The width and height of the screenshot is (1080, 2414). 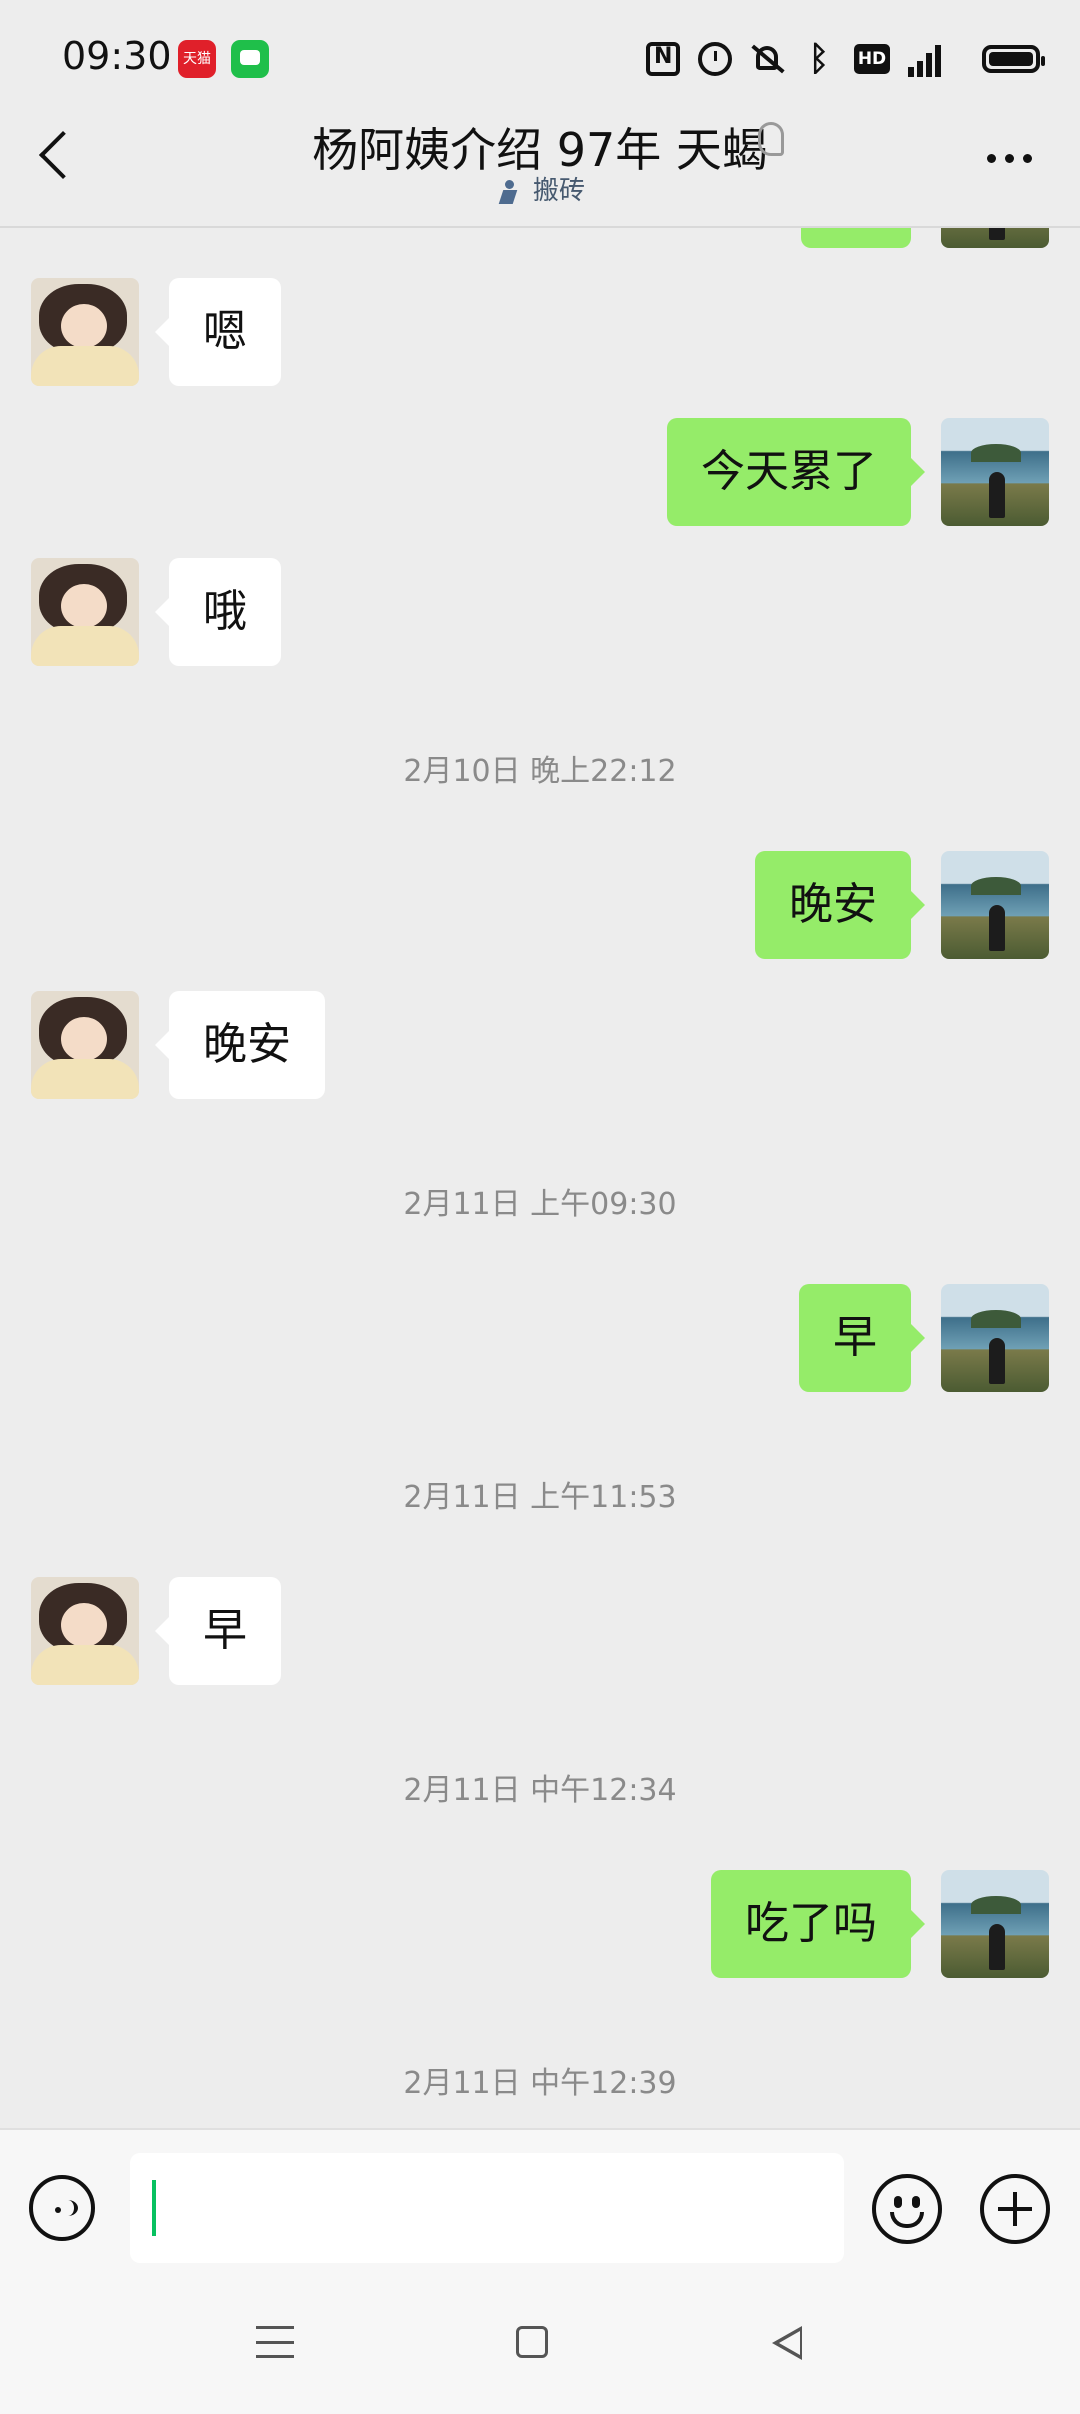 I want to click on emoji-icon, so click(x=907, y=2209).